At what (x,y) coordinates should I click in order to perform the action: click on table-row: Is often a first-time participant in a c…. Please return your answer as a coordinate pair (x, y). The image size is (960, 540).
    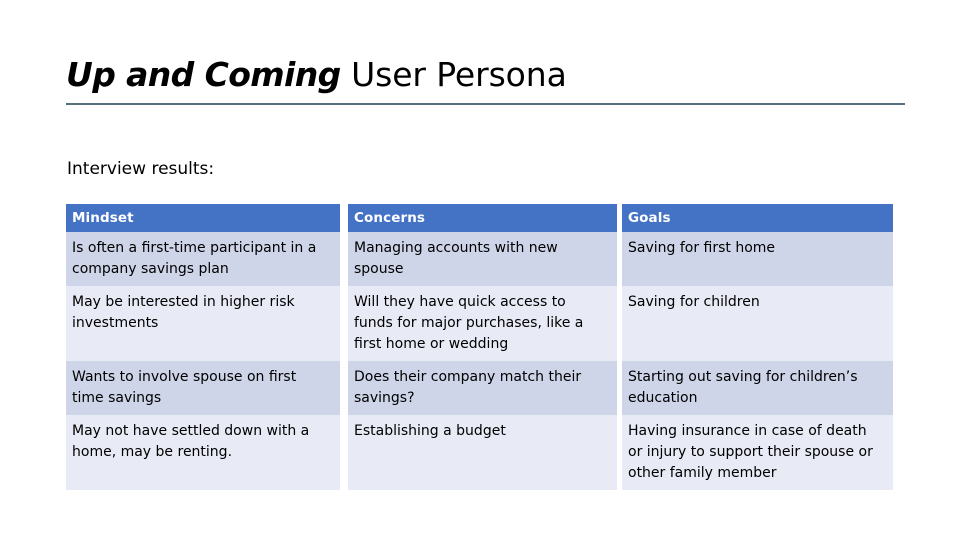
    Looking at the image, I should click on (479, 259).